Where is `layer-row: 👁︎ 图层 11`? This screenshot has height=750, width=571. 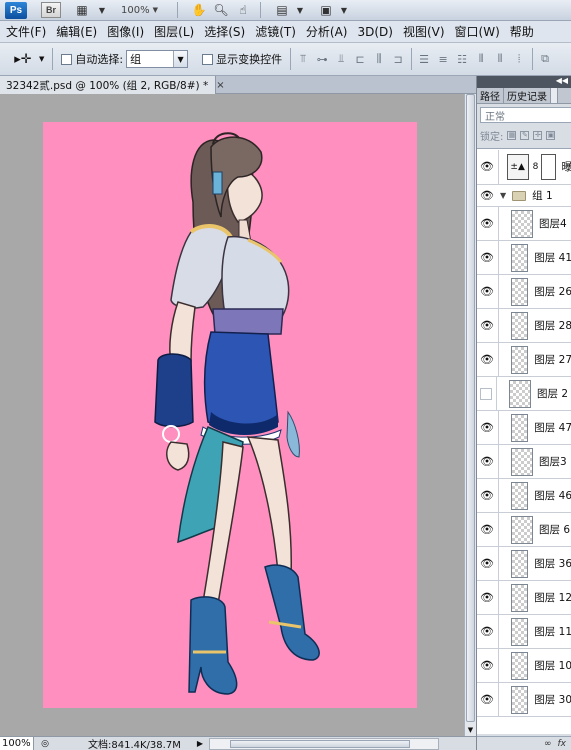
layer-row: 👁︎ 图层 11 is located at coordinates (524, 631).